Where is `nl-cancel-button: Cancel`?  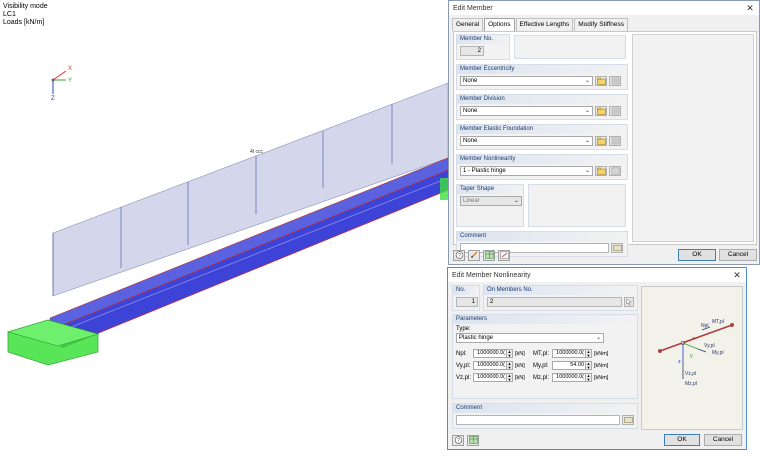
nl-cancel-button: Cancel is located at coordinates (723, 440).